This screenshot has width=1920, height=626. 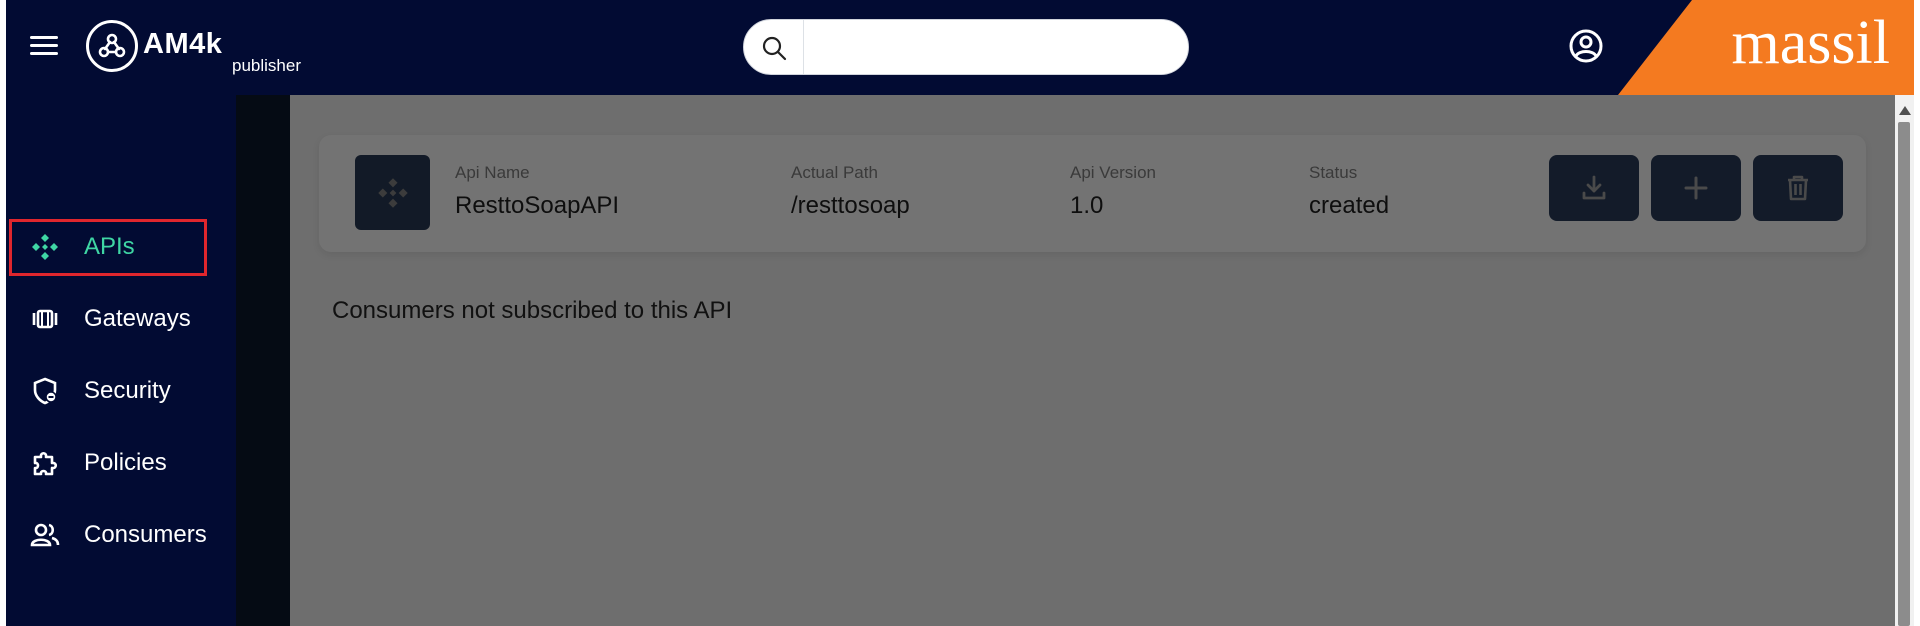 What do you see at coordinates (125, 462) in the screenshot?
I see `sidebar-item-label: Policies` at bounding box center [125, 462].